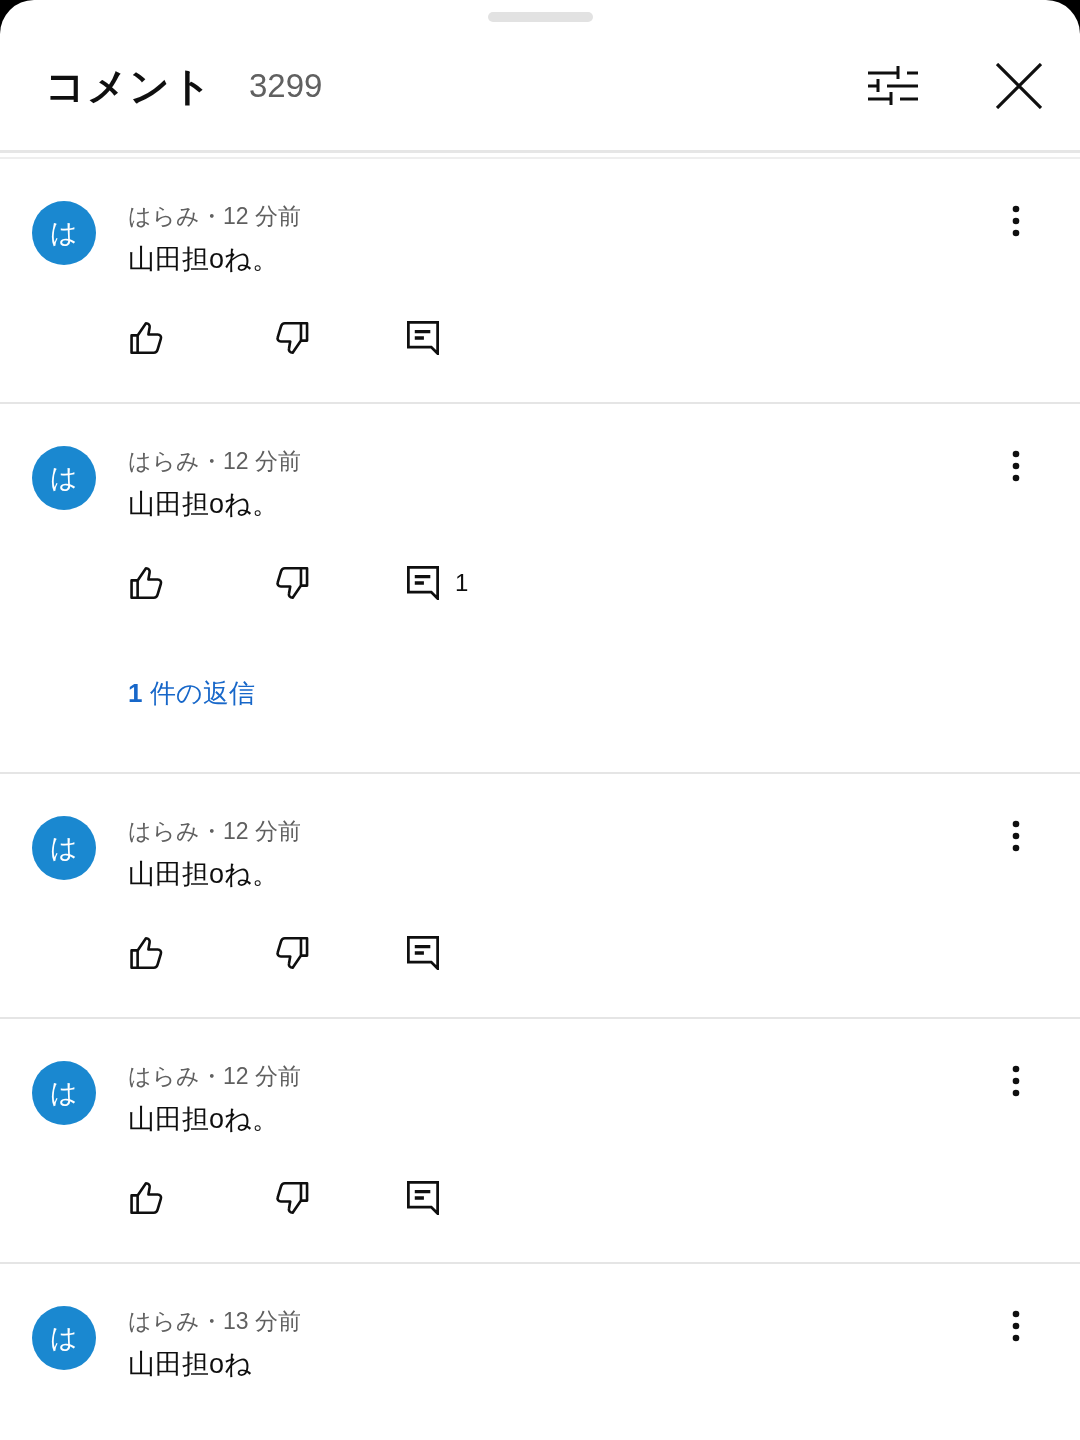 The image size is (1080, 1440). What do you see at coordinates (286, 86) in the screenshot?
I see `comment-count: 3299` at bounding box center [286, 86].